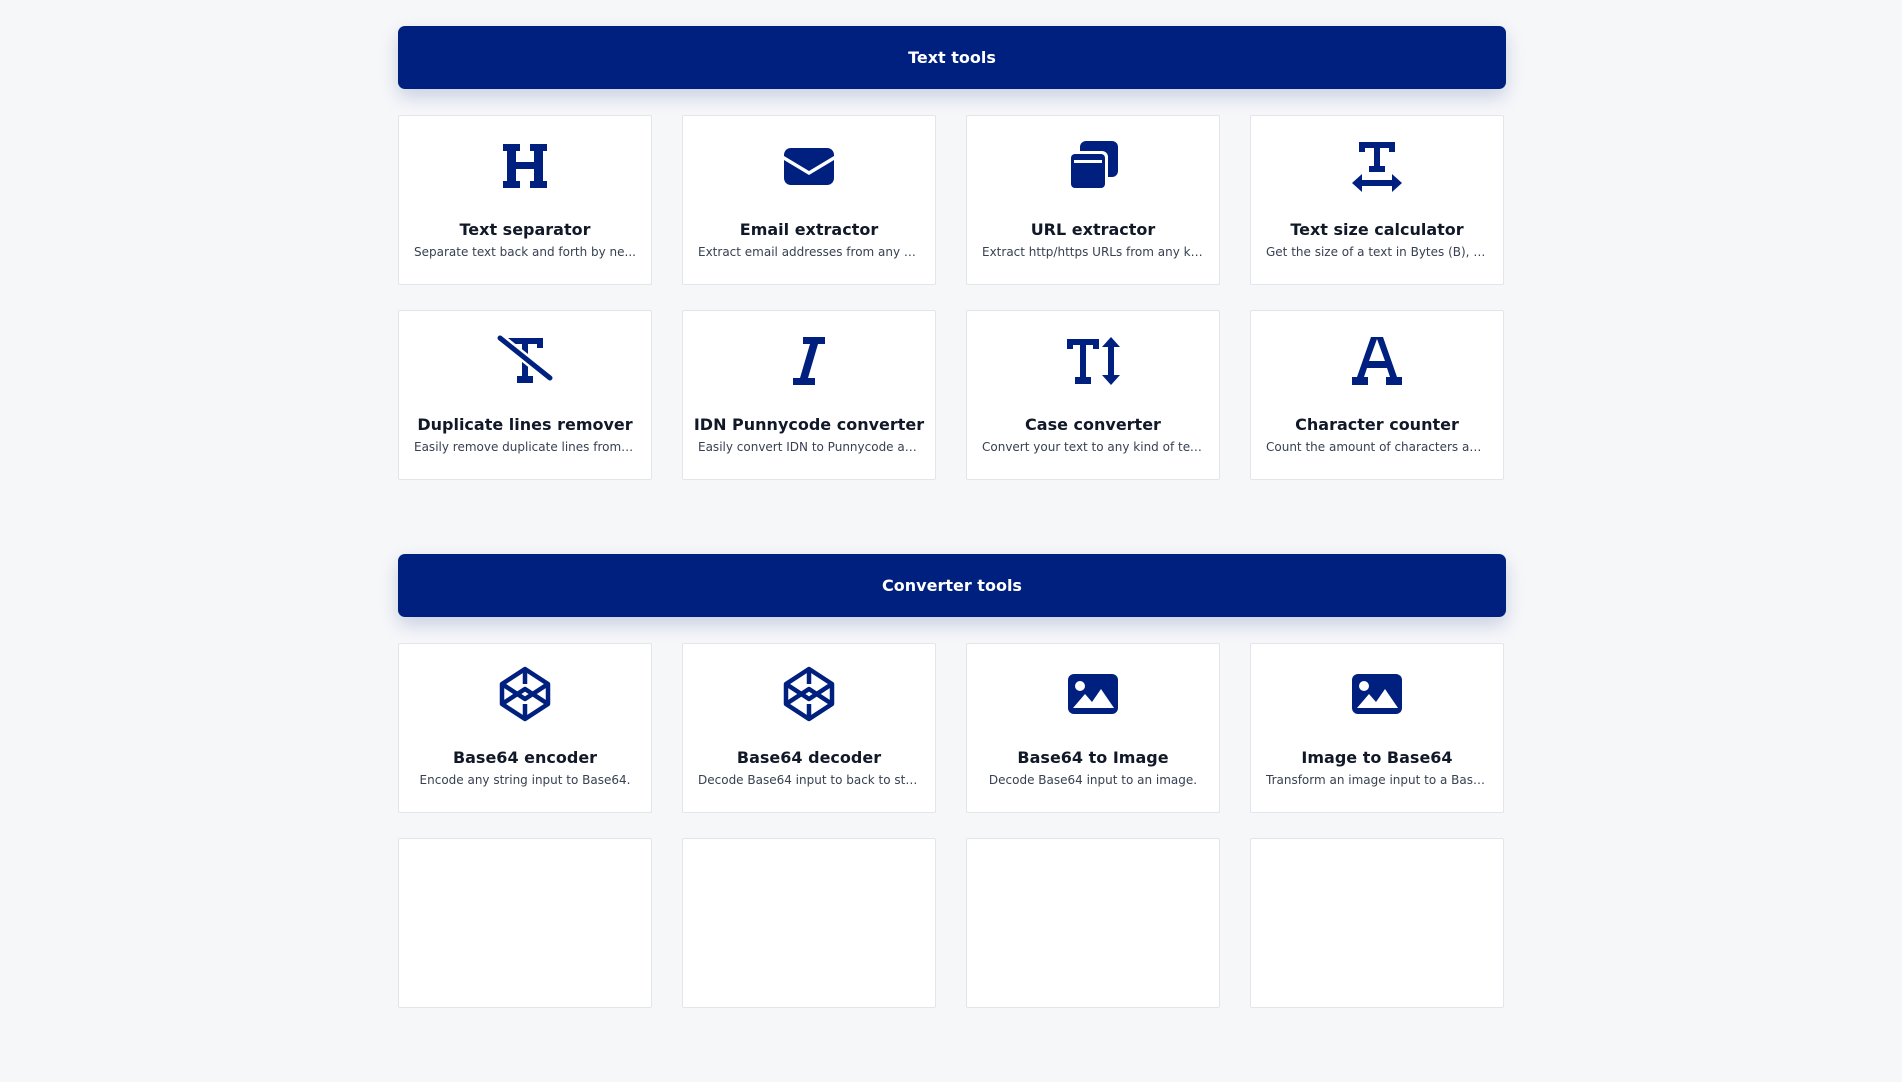 Image resolution: width=1902 pixels, height=1082 pixels. Describe the element at coordinates (1377, 424) in the screenshot. I see `tool-title: Character counter` at that location.